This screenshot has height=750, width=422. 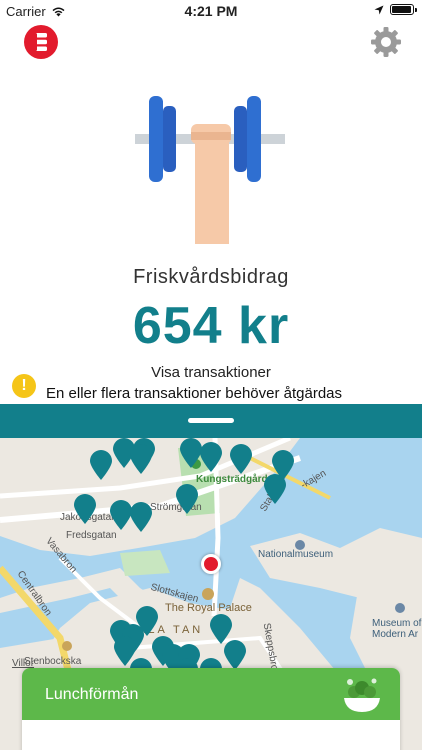 I want to click on battery-icon, so click(x=403, y=9).